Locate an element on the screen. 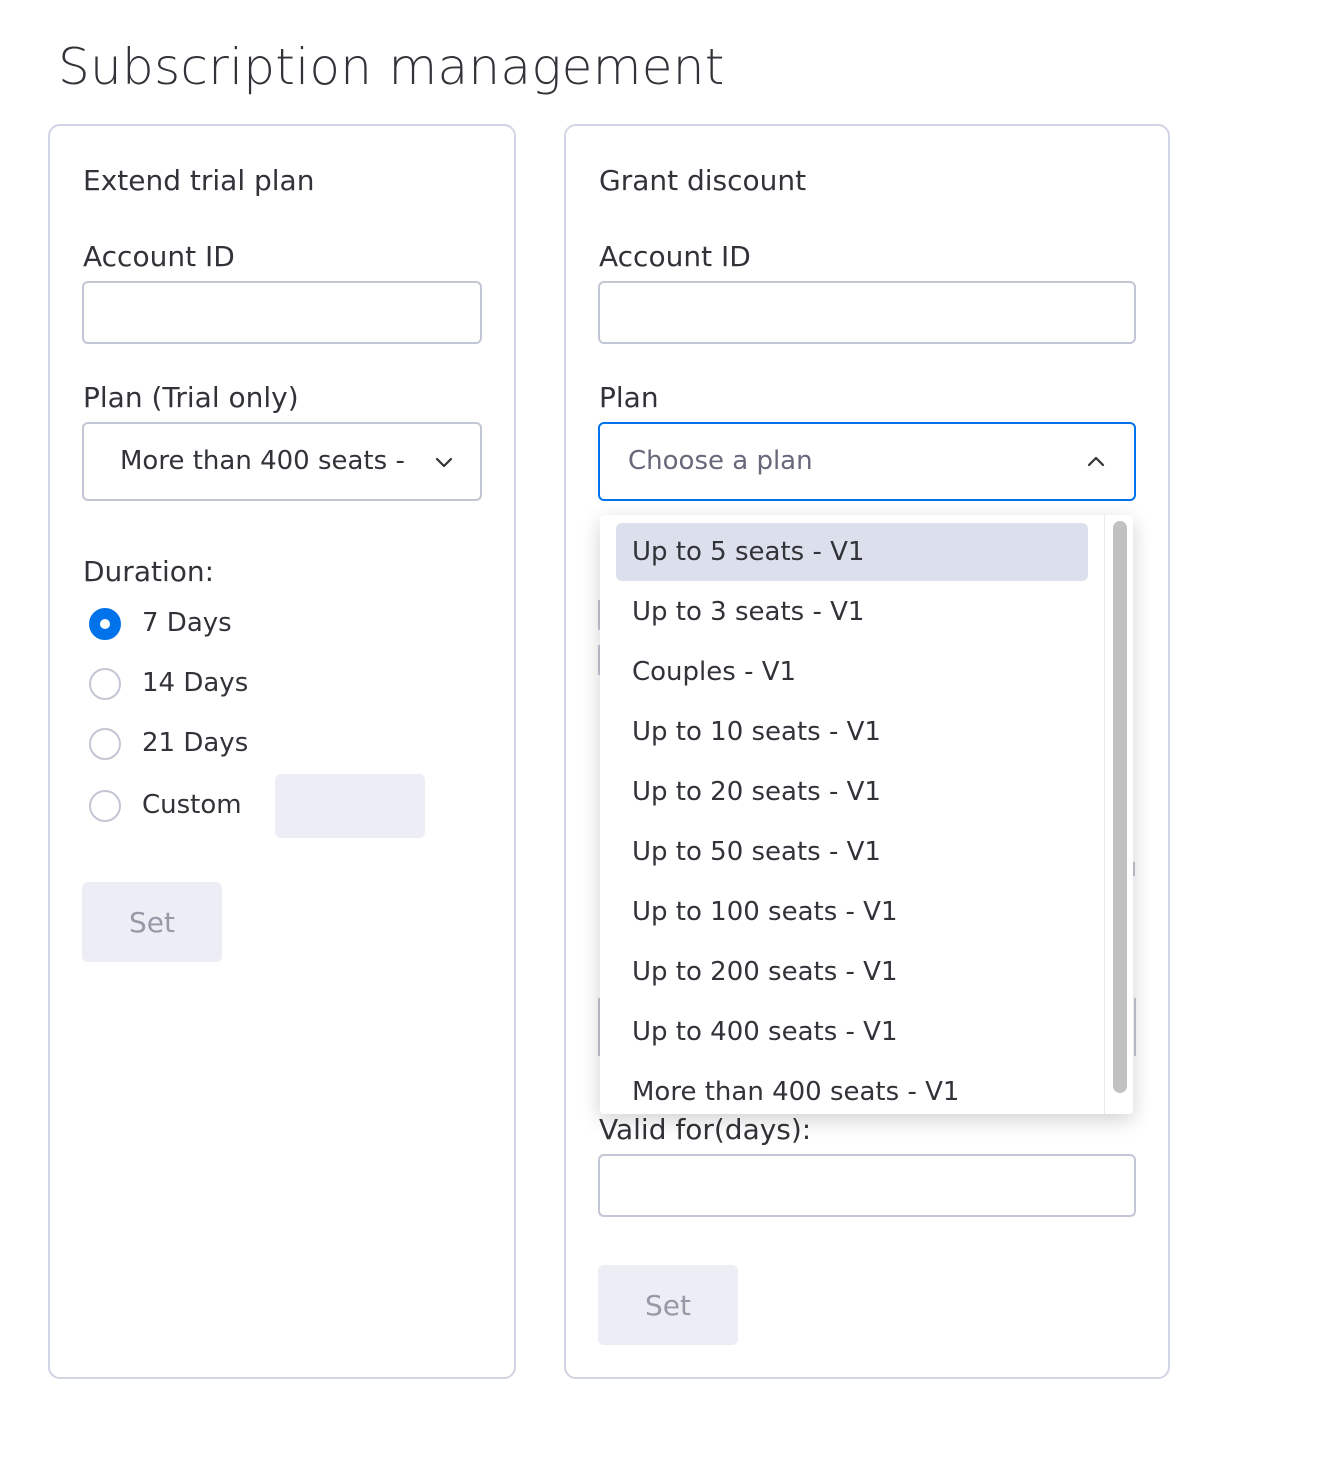 This screenshot has width=1318, height=1462. valid-for-label: Valid for(days): is located at coordinates (705, 1129).